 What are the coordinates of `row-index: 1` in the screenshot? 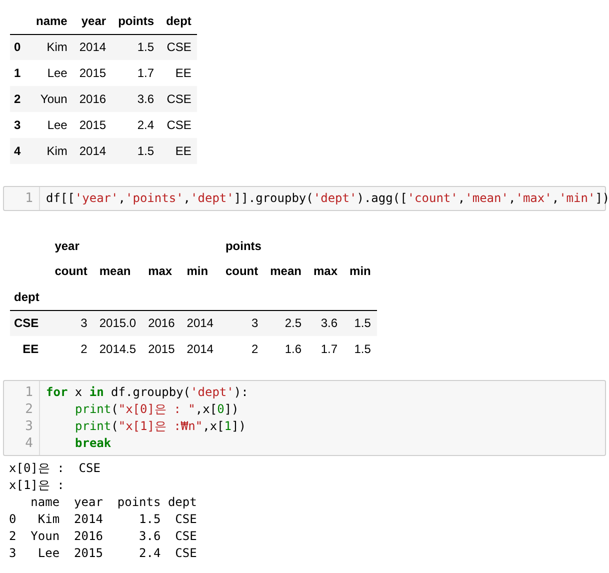 It's located at (20, 73).